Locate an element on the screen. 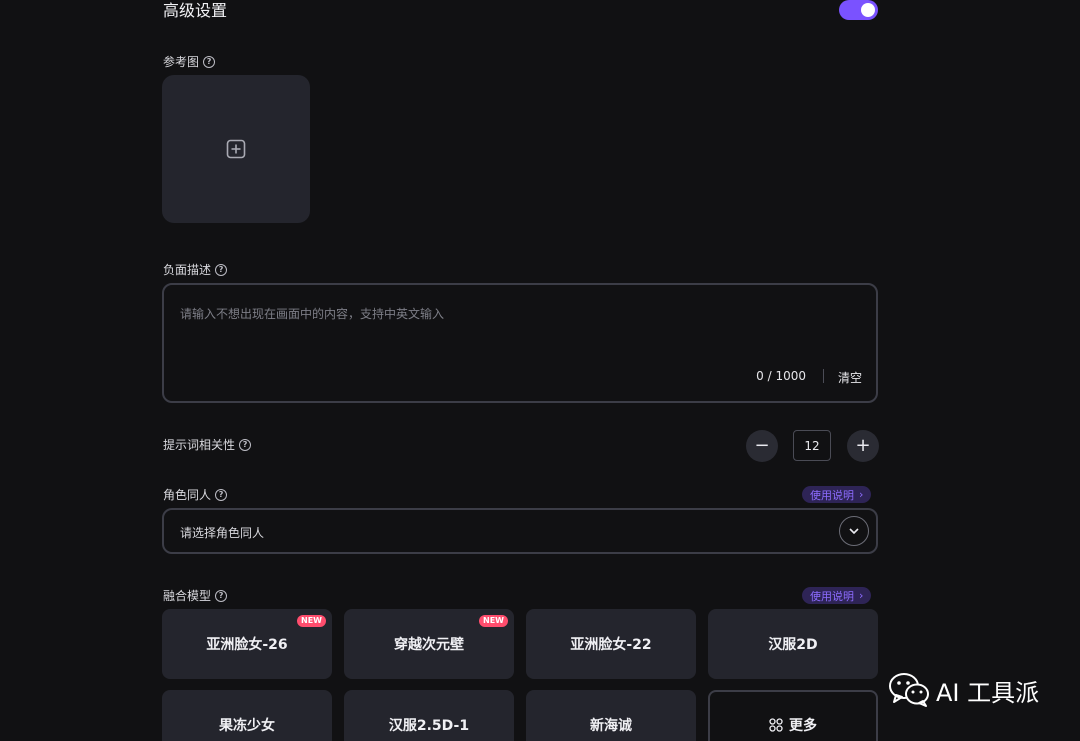 This screenshot has height=741, width=1080. fusion-model-label: 融合模型 is located at coordinates (187, 596).